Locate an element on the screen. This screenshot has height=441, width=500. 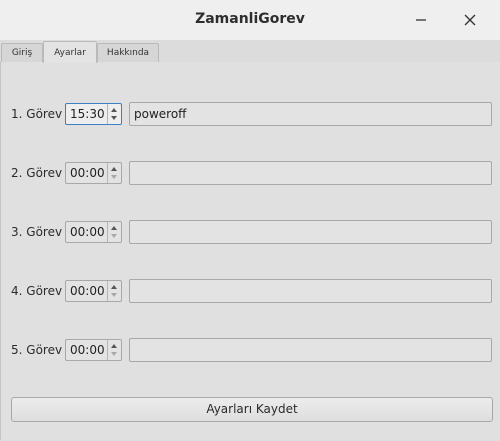
task-1-label: 1. Görev is located at coordinates (37, 114).